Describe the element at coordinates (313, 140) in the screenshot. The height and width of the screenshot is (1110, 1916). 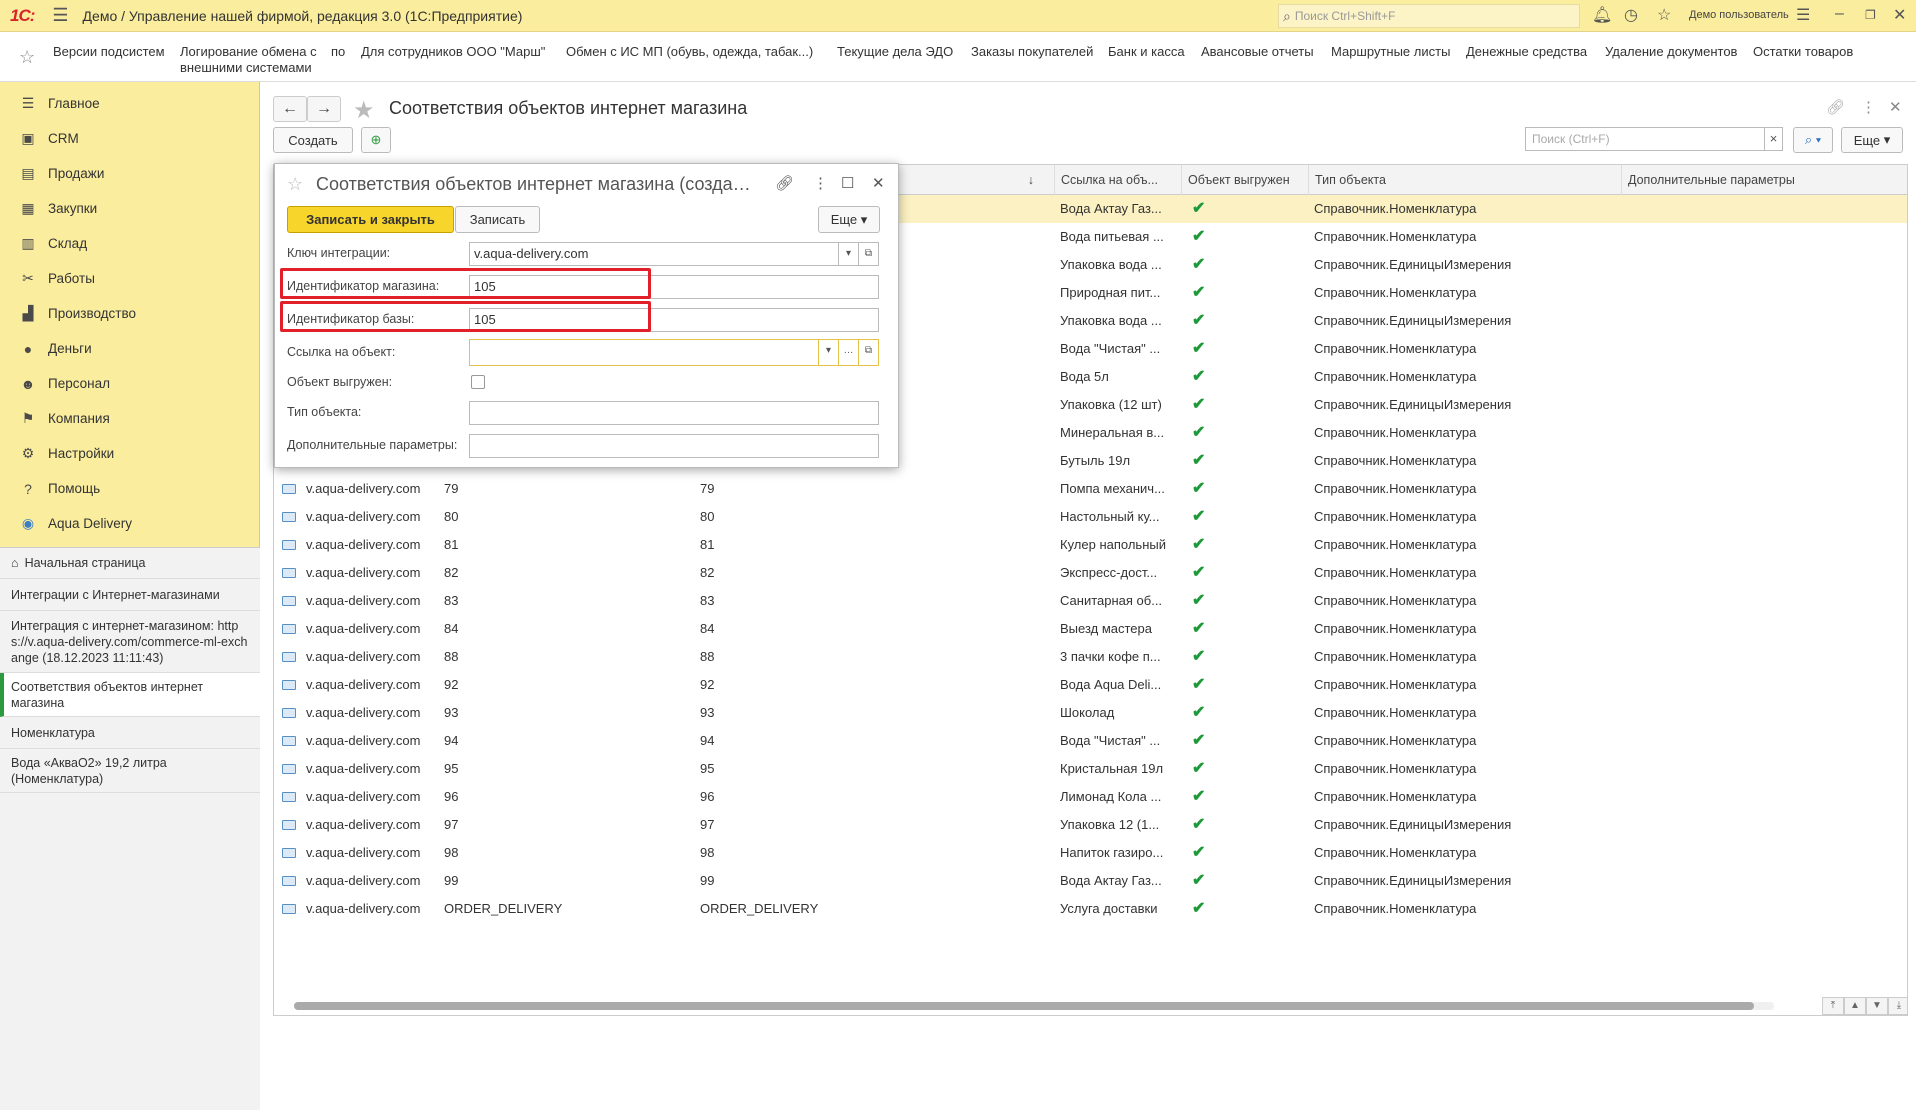
I see `create-button: Создать` at that location.